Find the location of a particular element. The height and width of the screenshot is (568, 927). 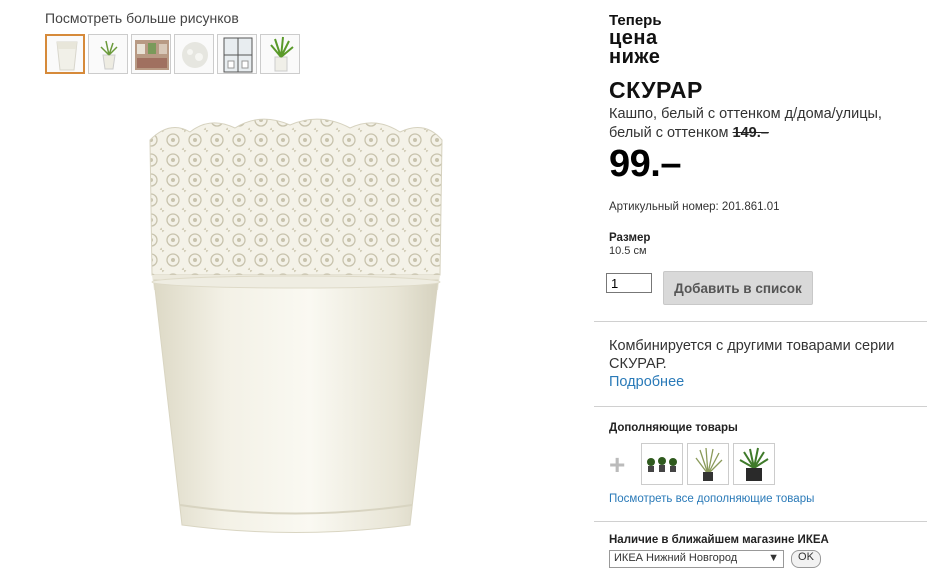

complementary-items is located at coordinates (708, 464).